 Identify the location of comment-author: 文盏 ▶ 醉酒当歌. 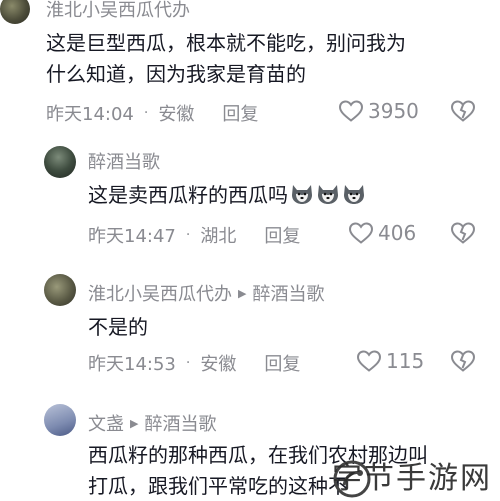
(152, 423).